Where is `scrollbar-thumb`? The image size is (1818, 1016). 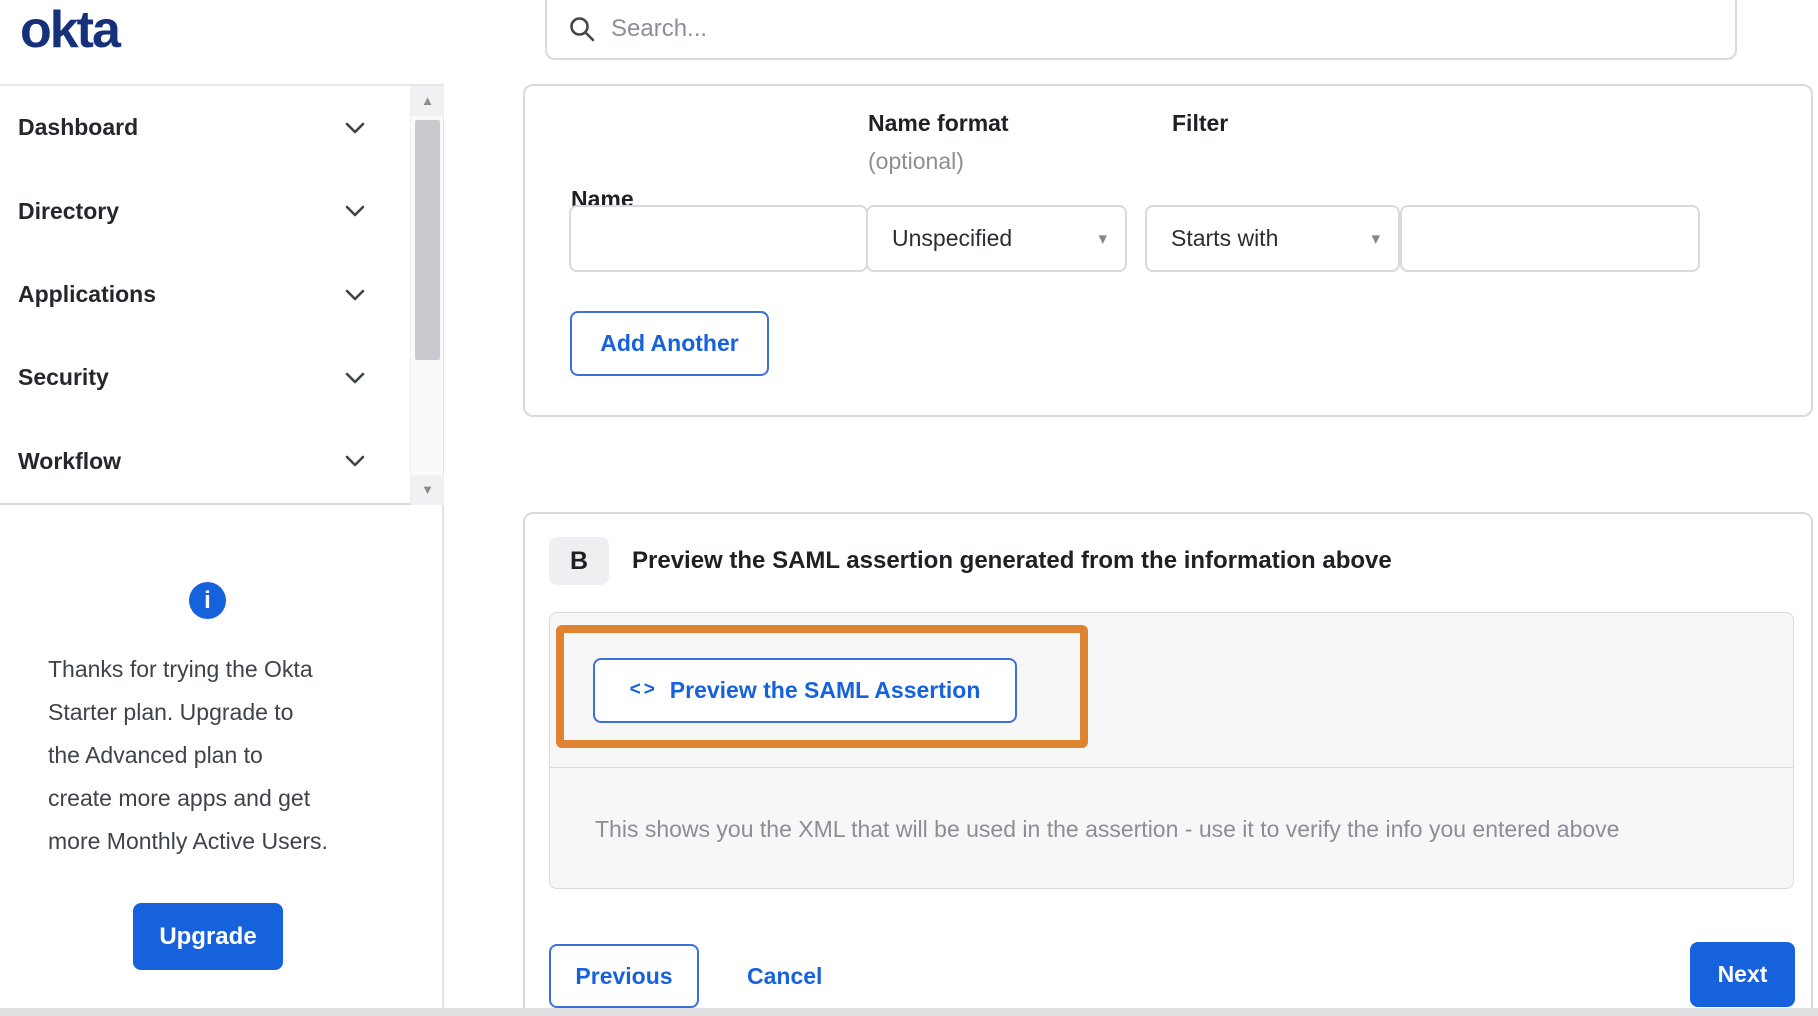 scrollbar-thumb is located at coordinates (427, 240).